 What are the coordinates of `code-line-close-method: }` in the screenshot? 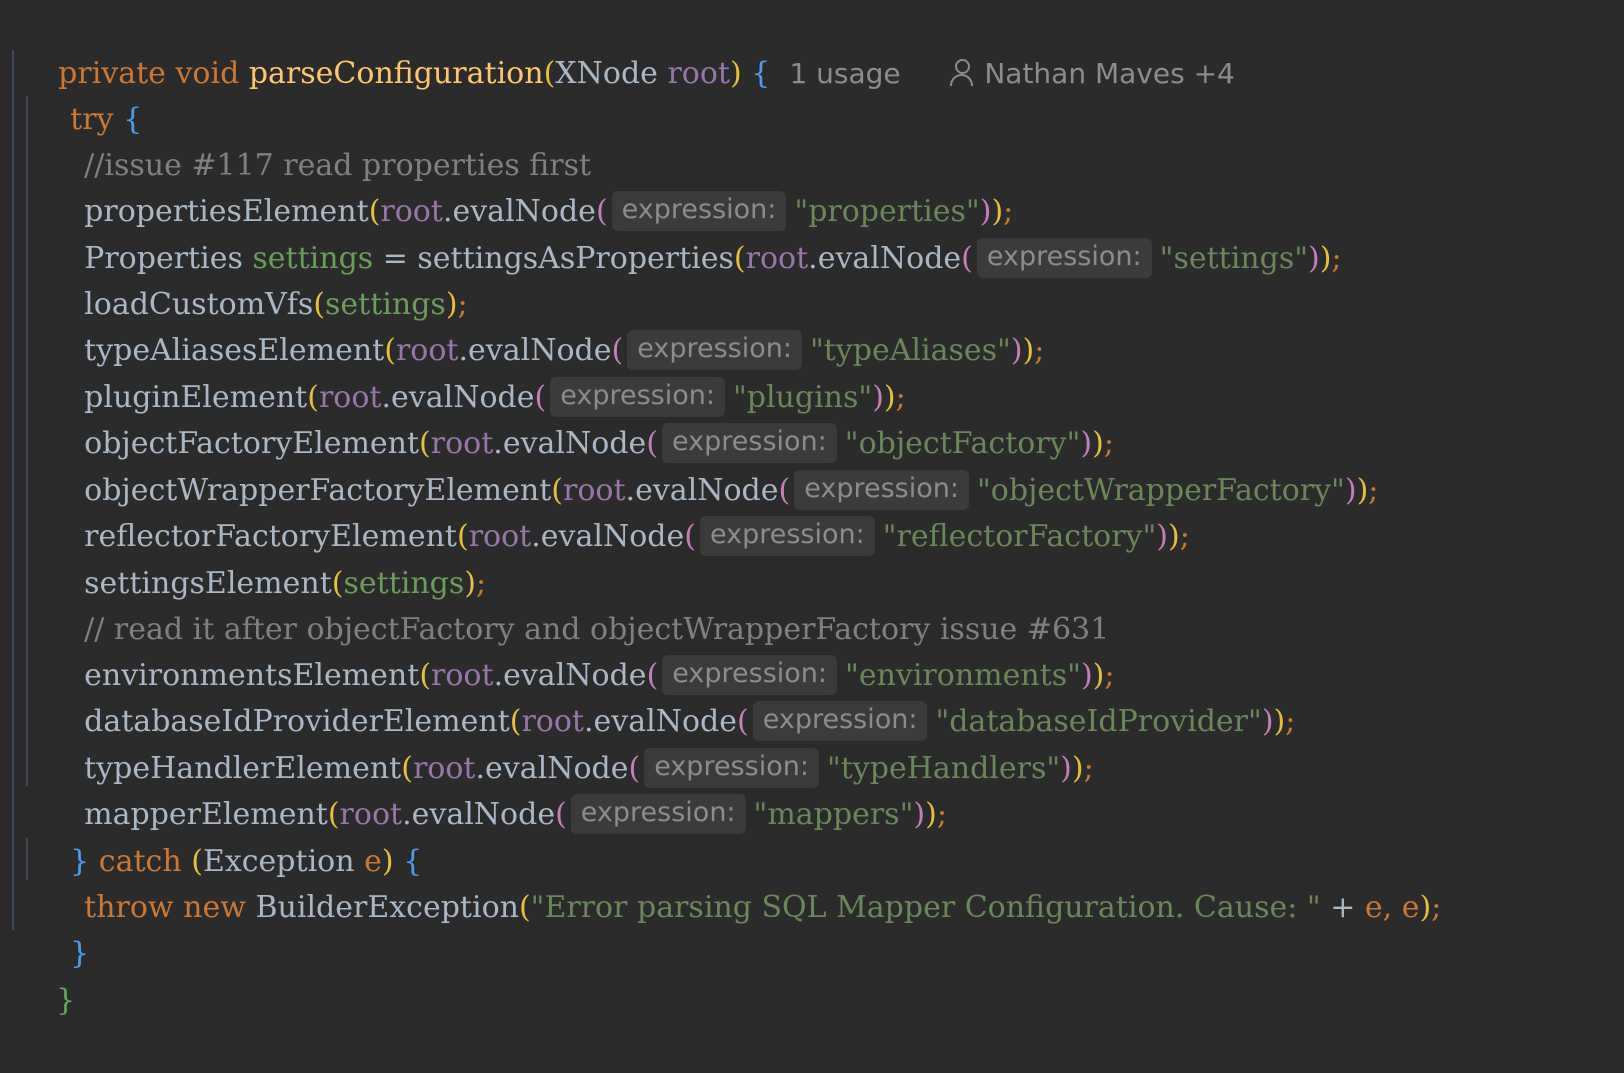 It's located at (46, 973).